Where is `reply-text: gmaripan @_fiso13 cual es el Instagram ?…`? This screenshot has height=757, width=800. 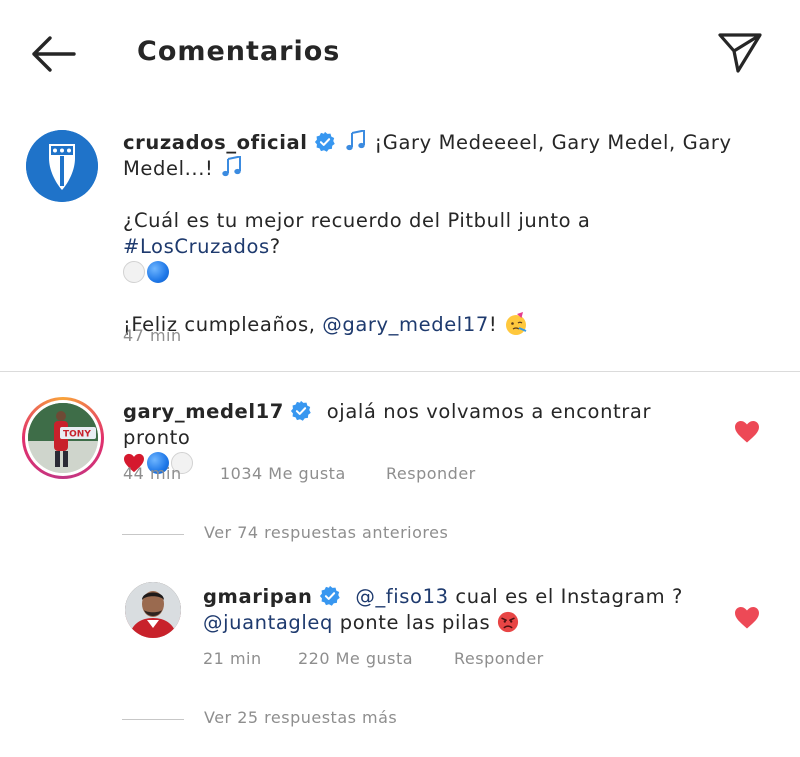
reply-text: gmaripan @_fiso13 cual es el Instagram ?… is located at coordinates (463, 610).